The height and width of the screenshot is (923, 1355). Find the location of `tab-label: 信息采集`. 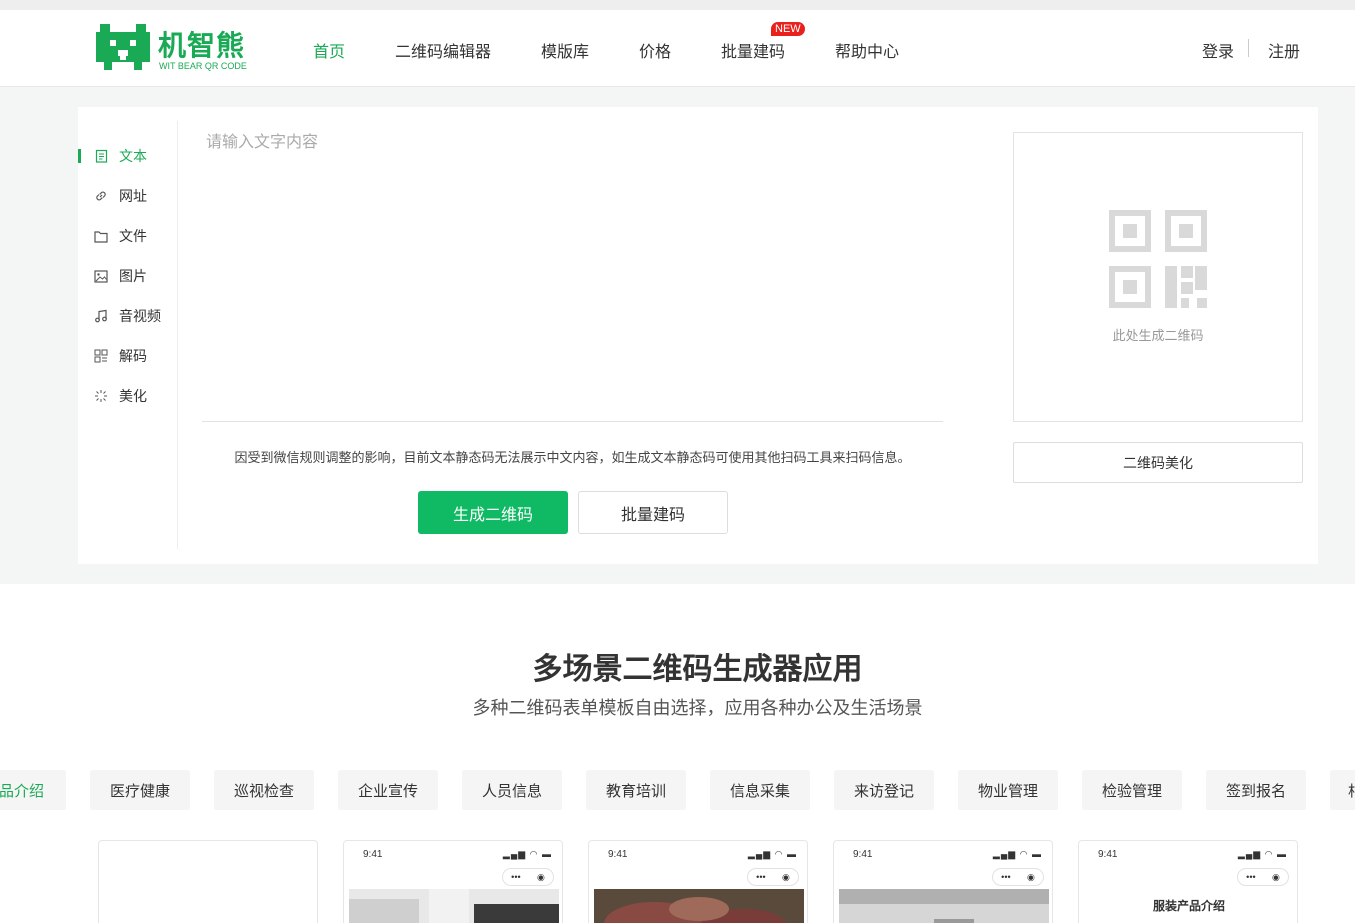

tab-label: 信息采集 is located at coordinates (759, 791).